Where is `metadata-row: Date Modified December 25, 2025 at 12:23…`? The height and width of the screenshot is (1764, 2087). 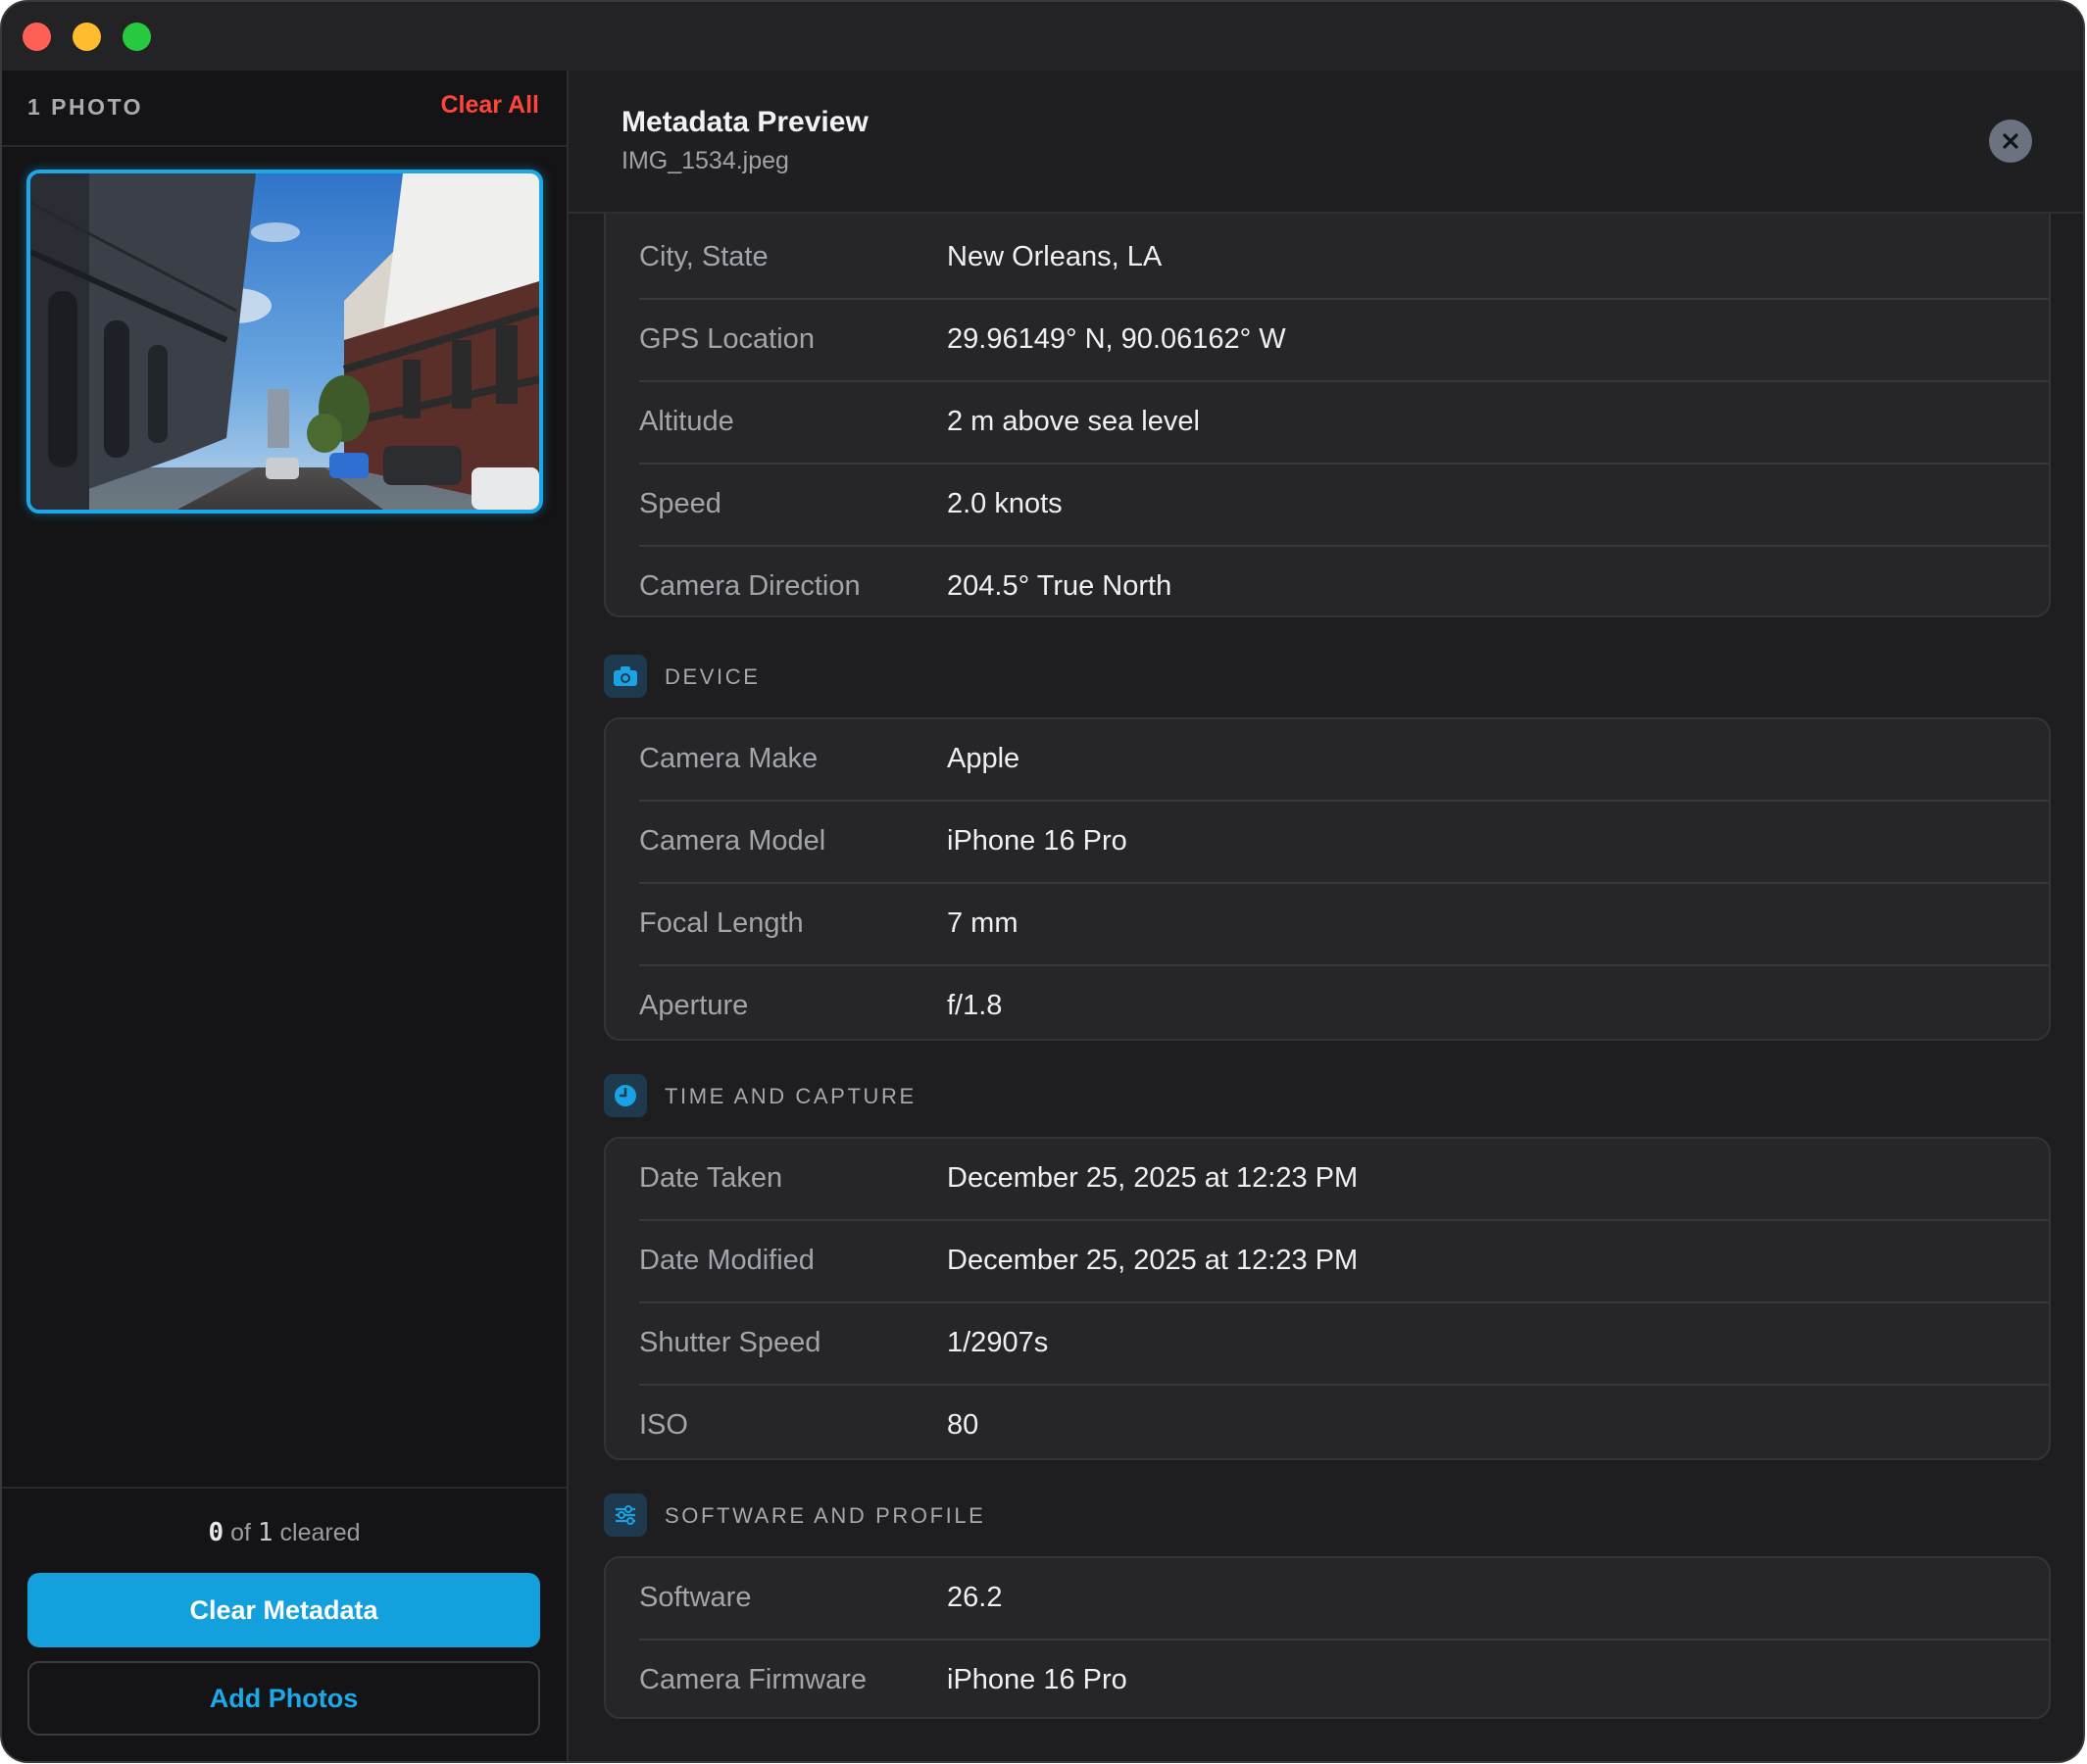
metadata-row: Date Modified December 25, 2025 at 12:23… is located at coordinates (1344, 1262).